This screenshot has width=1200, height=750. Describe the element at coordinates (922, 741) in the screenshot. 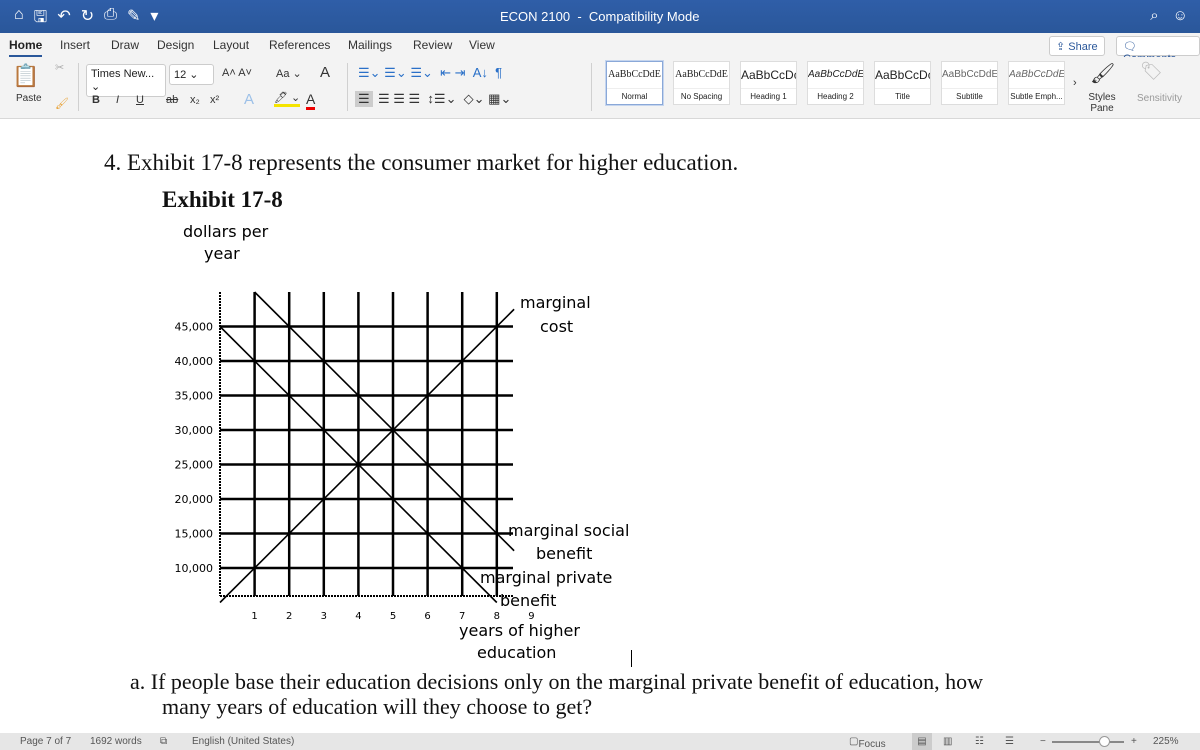

I see `print-layout-icon: ▤` at that location.